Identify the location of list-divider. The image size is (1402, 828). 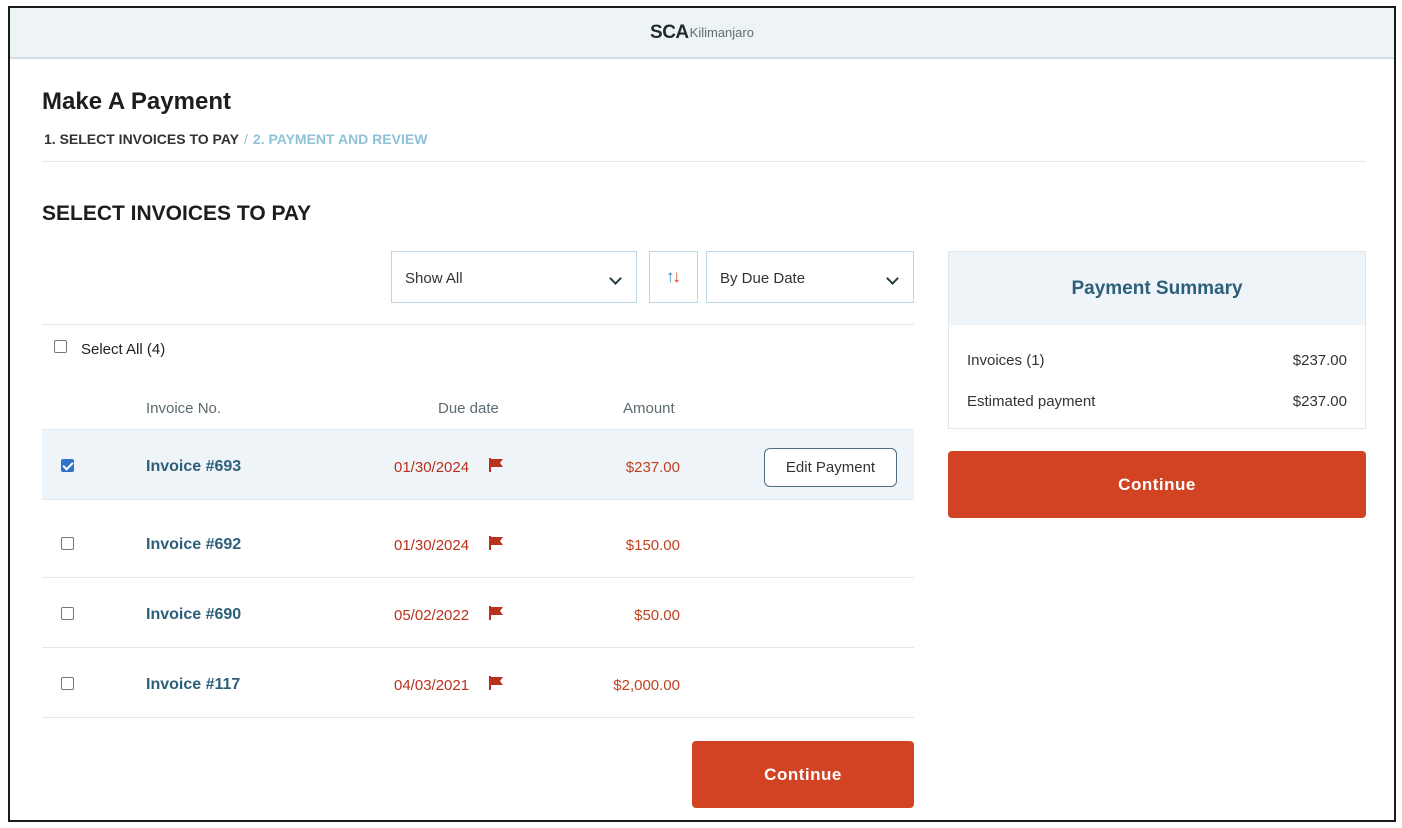
(478, 324).